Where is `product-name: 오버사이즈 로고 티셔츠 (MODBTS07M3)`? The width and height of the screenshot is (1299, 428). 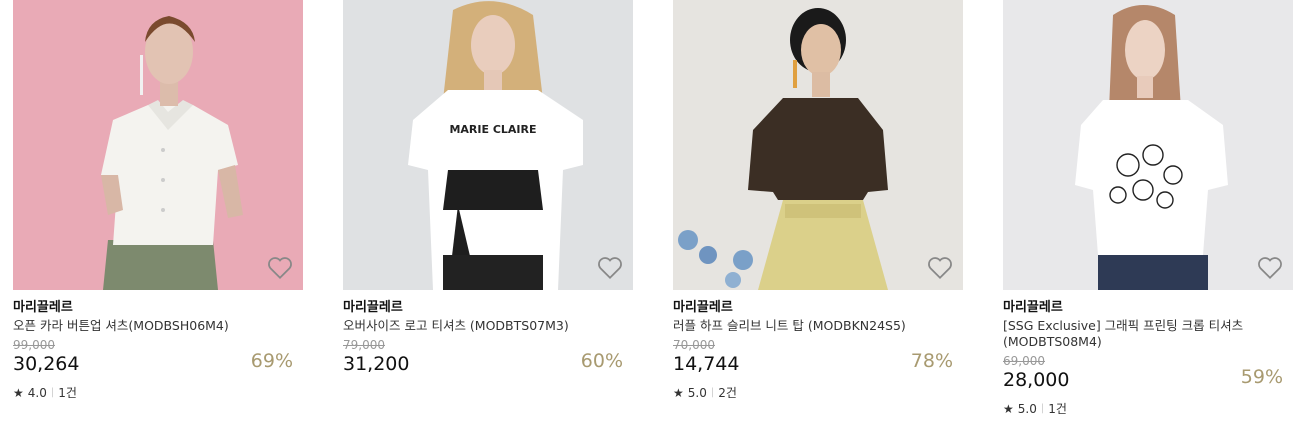 product-name: 오버사이즈 로고 티셔츠 (MODBTS07M3) is located at coordinates (488, 326).